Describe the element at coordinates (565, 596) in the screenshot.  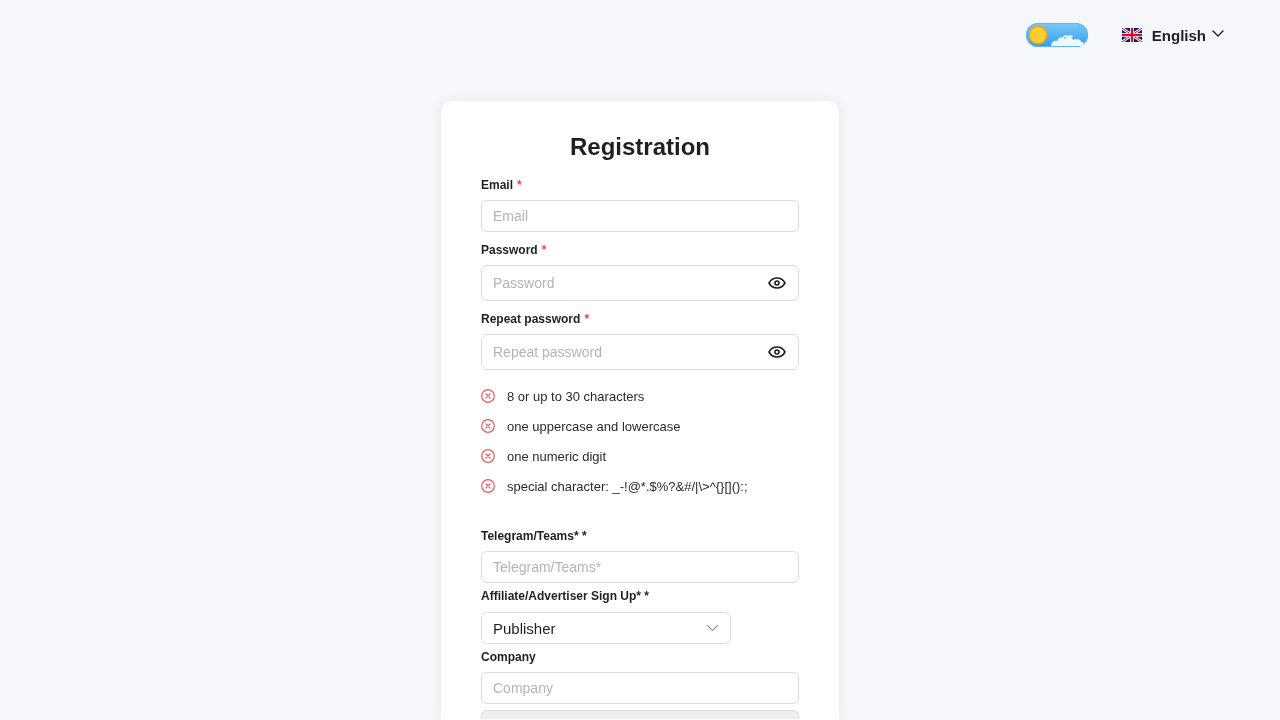
I see `field-label: Affiliate/Advertiser Sign Up* *` at that location.